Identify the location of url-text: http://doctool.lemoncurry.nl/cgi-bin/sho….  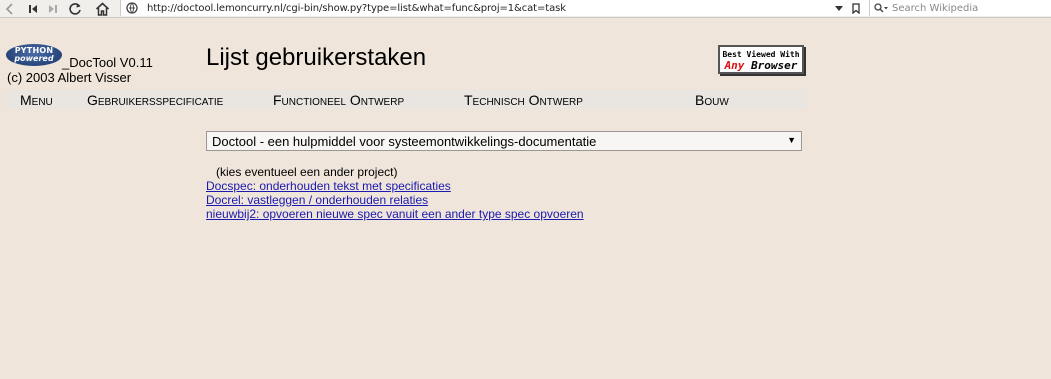
(356, 8).